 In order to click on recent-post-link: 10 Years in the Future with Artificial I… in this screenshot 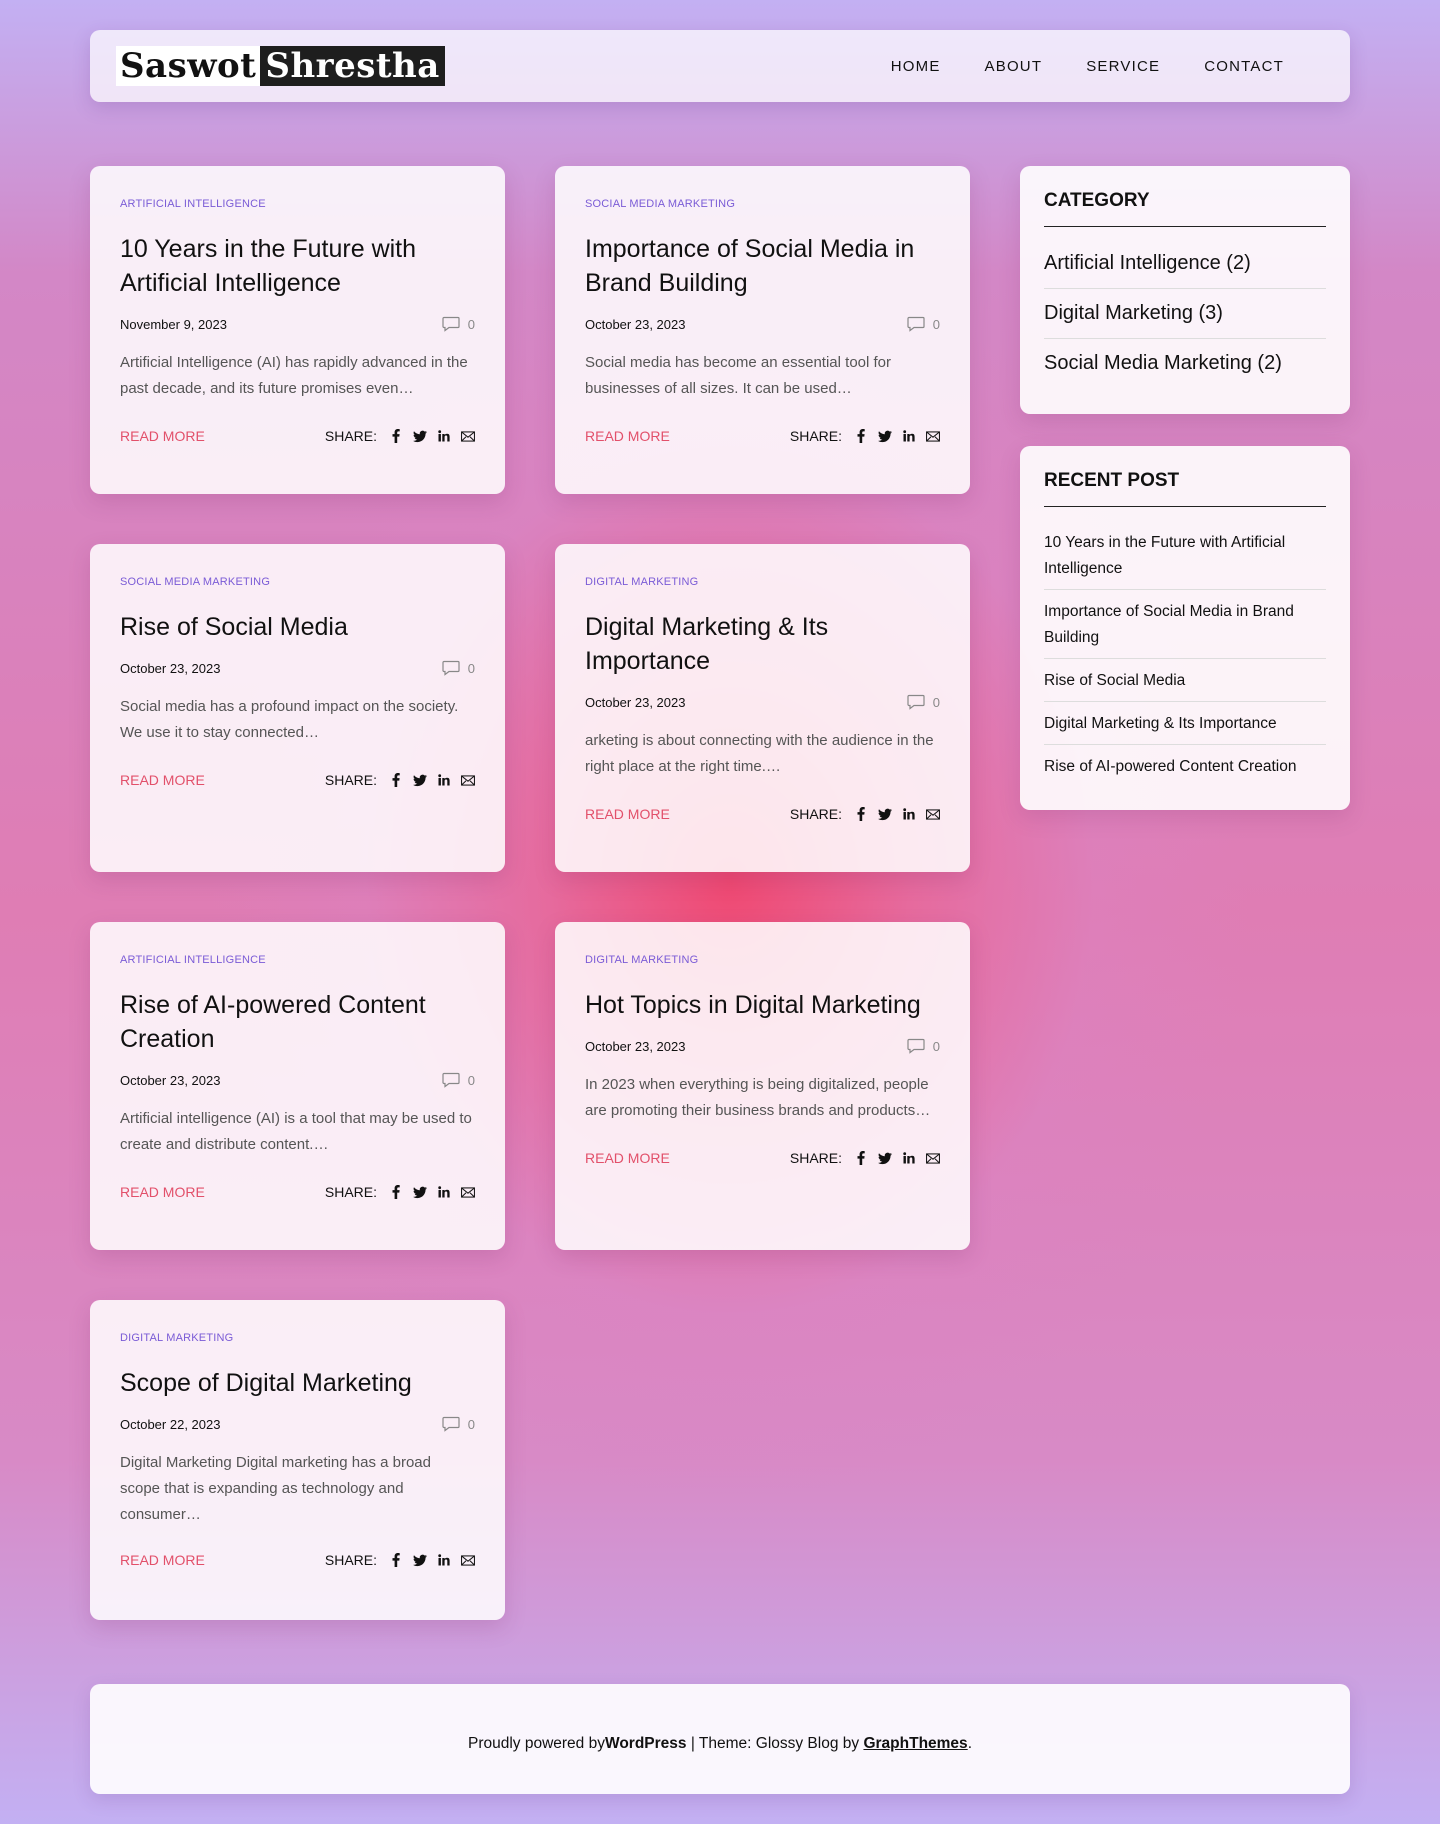, I will do `click(1185, 555)`.